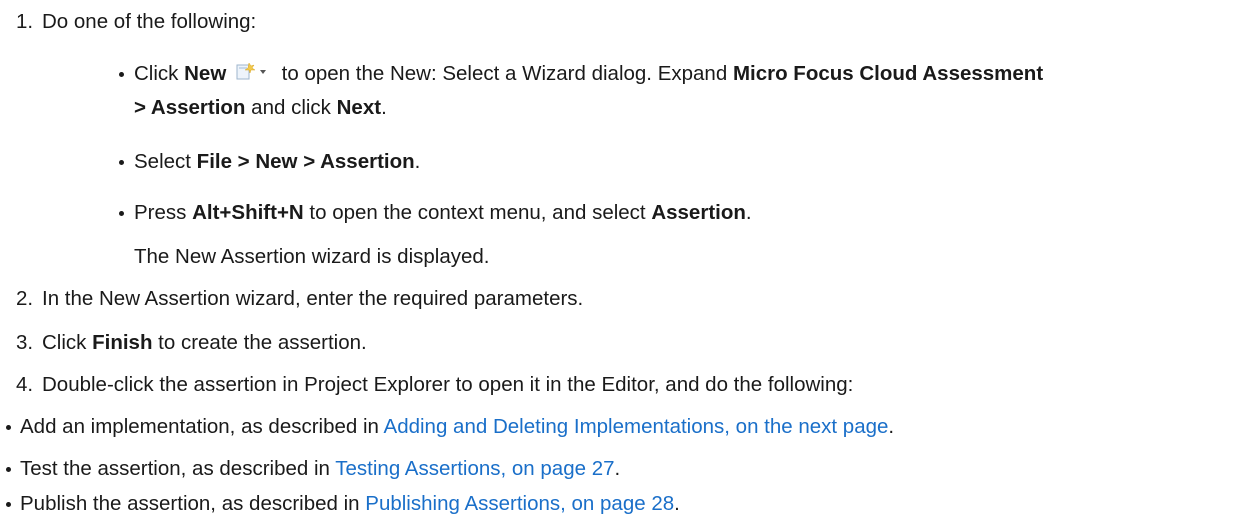  I want to click on wizard-displayed-note: The New Assertion wizard is displayed., so click(312, 256).